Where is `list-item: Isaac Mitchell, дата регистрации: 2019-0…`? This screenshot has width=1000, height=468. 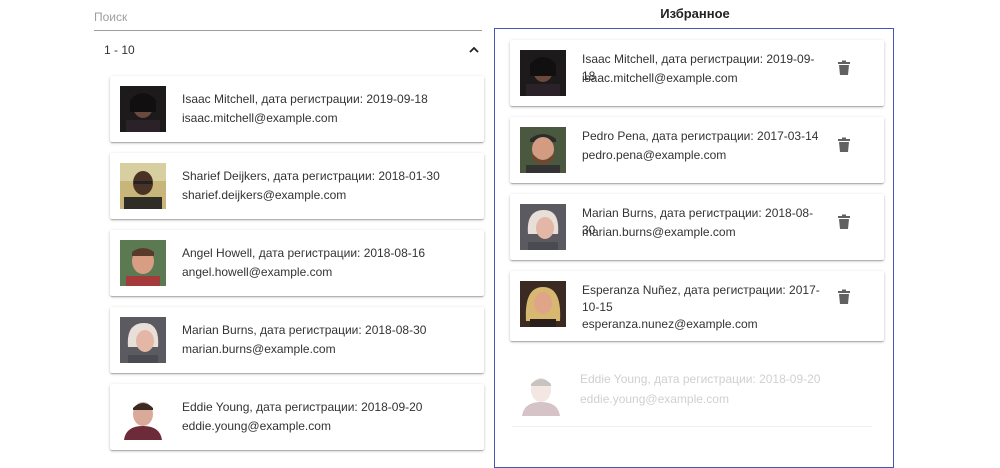
list-item: Isaac Mitchell, дата регистрации: 2019-0… is located at coordinates (297, 109).